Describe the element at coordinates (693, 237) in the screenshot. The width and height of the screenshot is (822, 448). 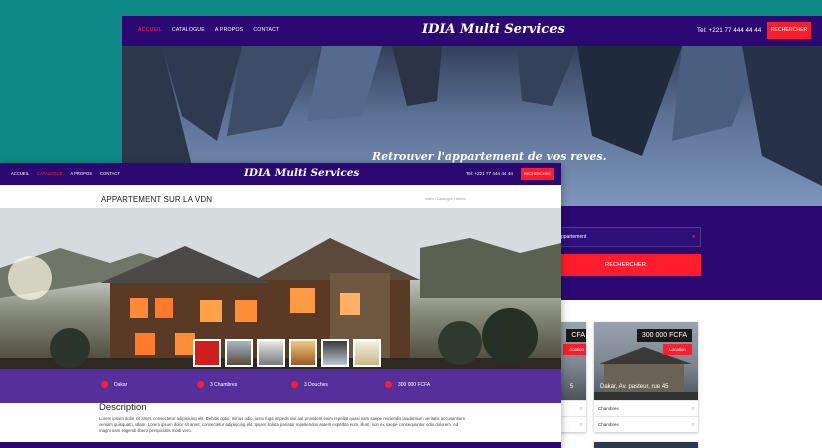
I see `chevron-down-icon: ▾` at that location.